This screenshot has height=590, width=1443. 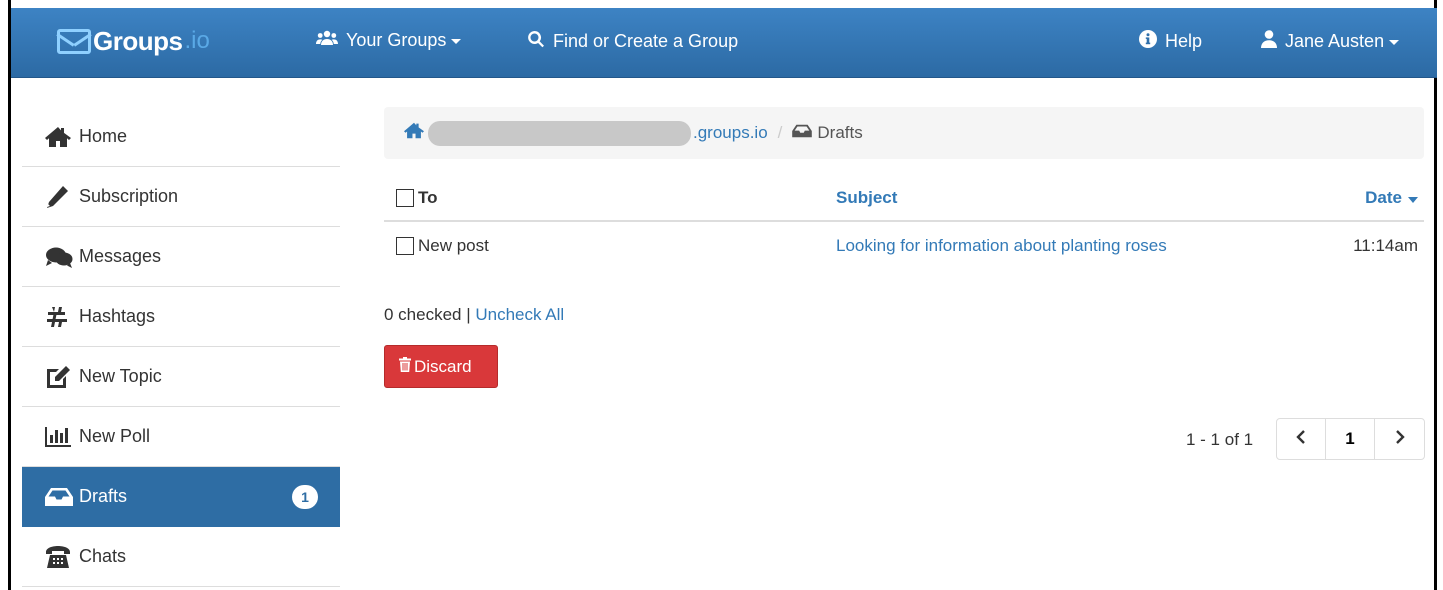 I want to click on frame-border-right, so click(x=1435, y=295).